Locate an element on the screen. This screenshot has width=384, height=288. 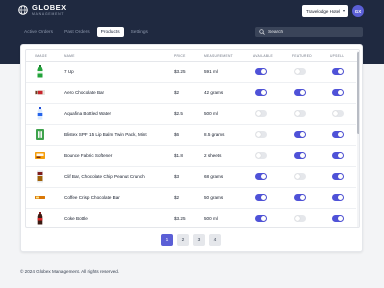
chocolate-bar-icon is located at coordinates (40, 92).